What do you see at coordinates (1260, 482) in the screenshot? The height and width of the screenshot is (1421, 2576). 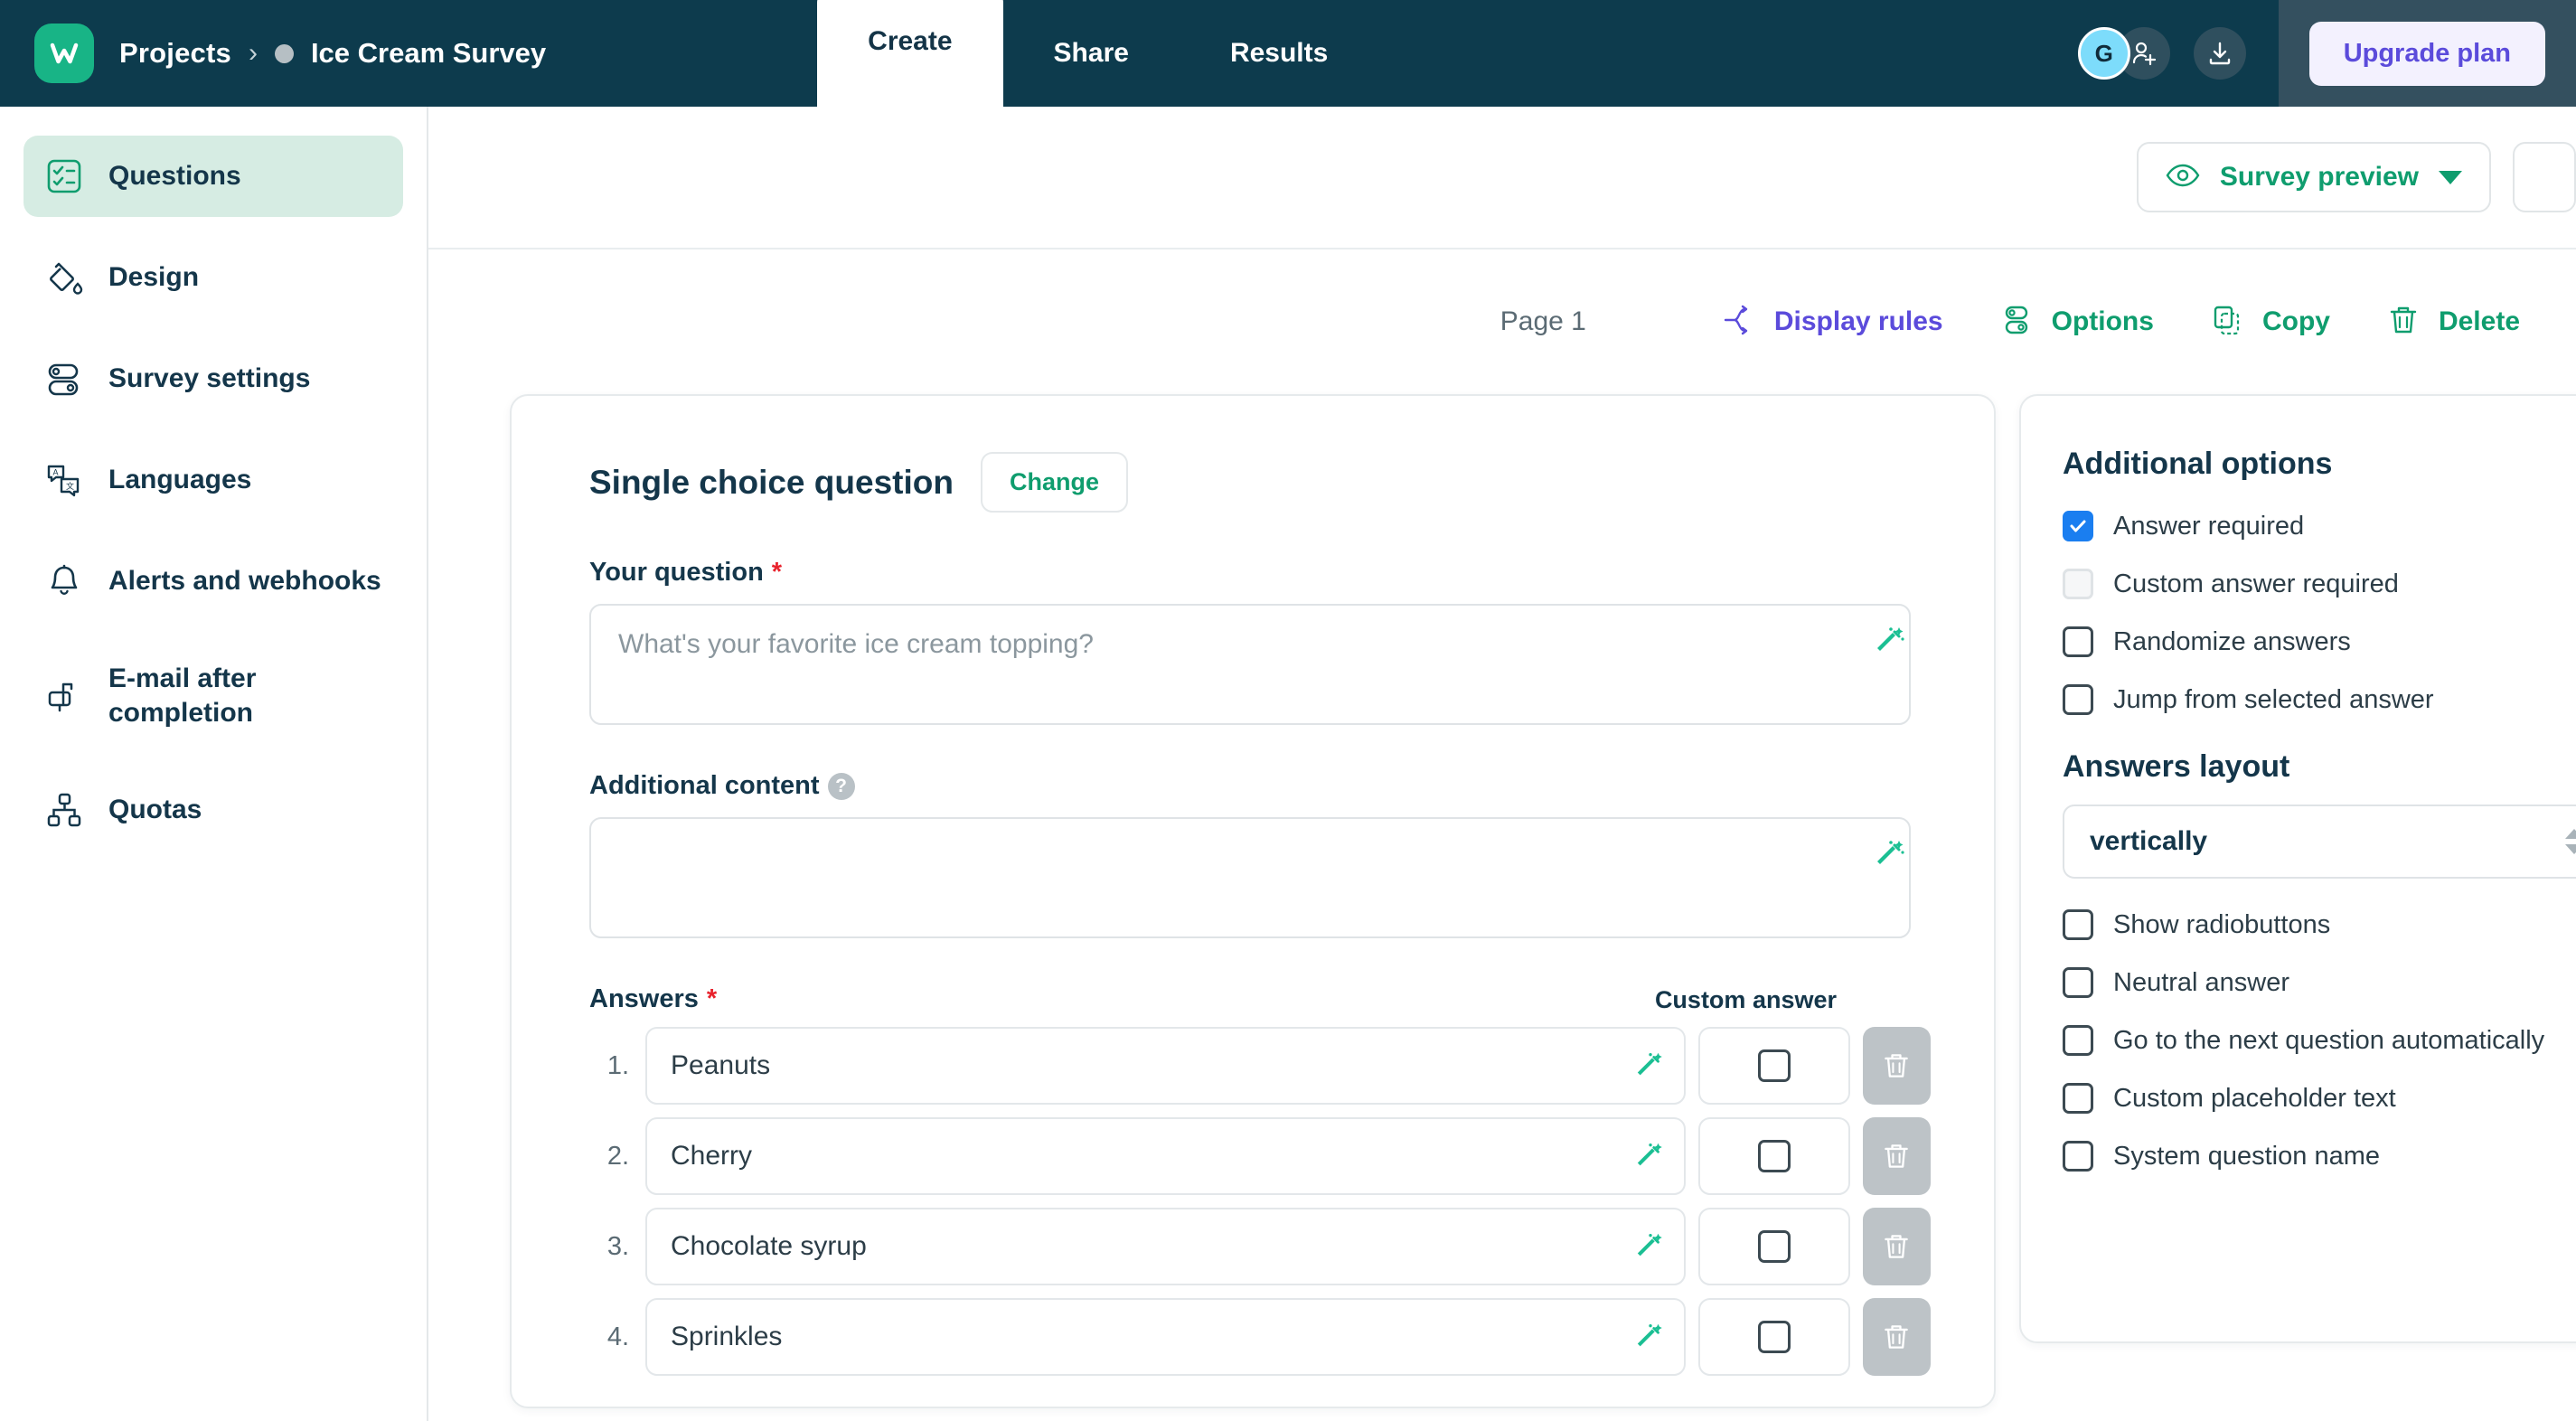 I see `question-card-header: Single choice question Change` at bounding box center [1260, 482].